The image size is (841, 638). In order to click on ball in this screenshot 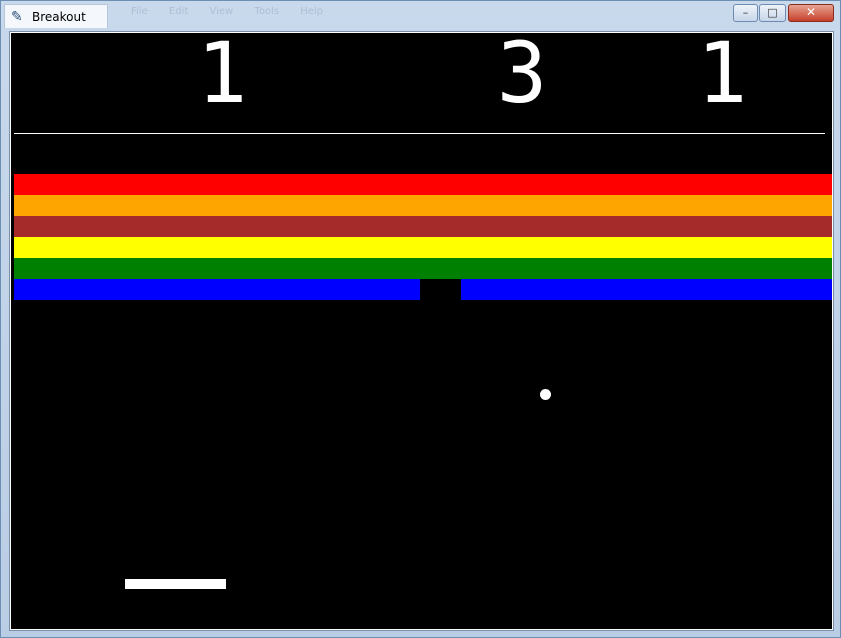, I will do `click(545, 394)`.